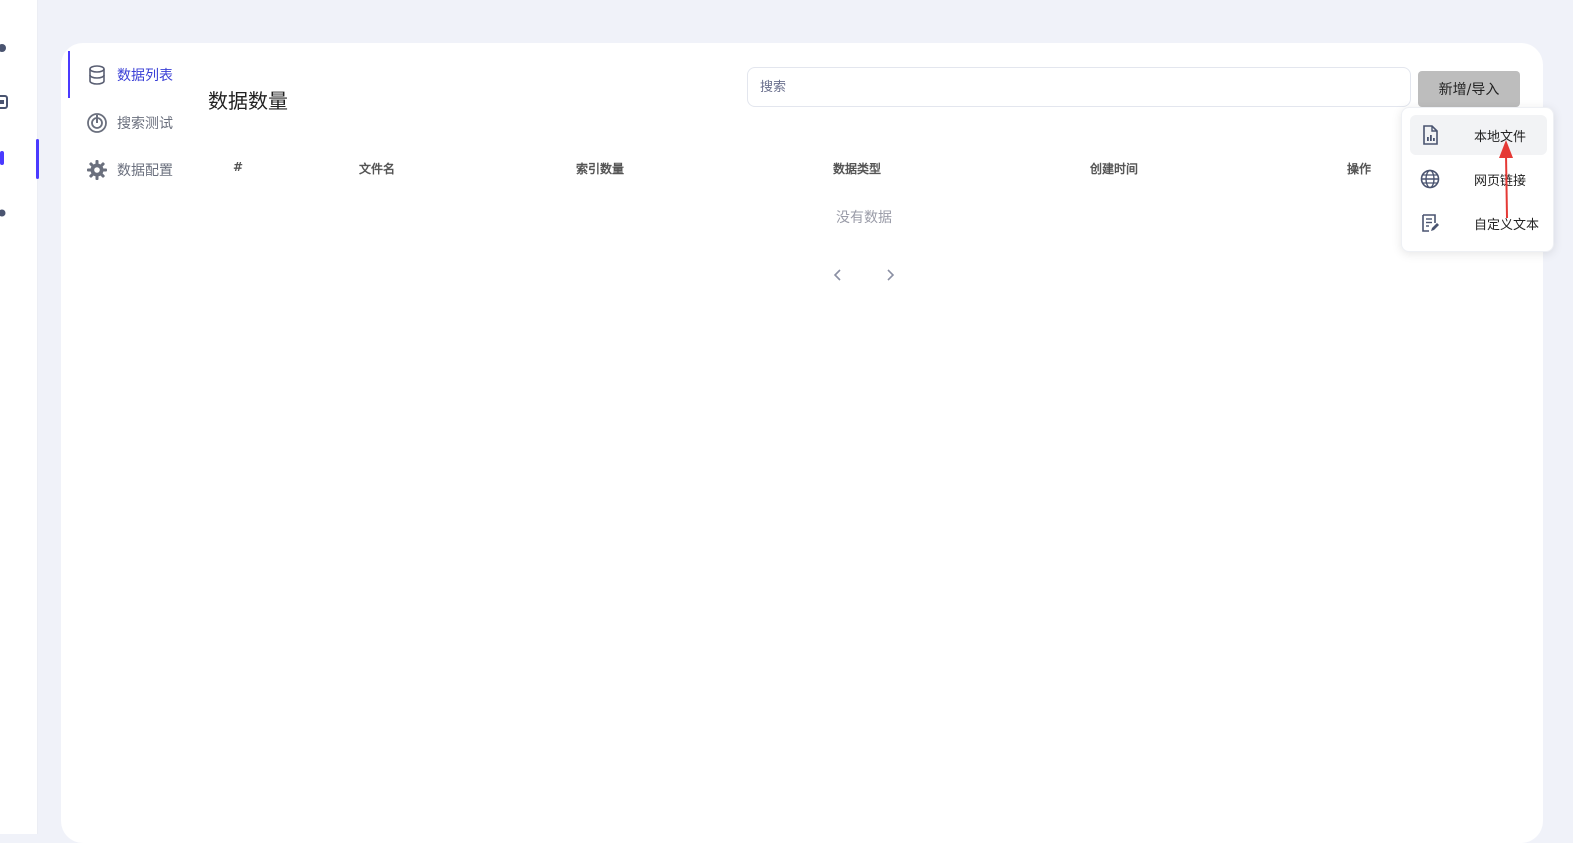  What do you see at coordinates (97, 123) in the screenshot?
I see `search-test-icon` at bounding box center [97, 123].